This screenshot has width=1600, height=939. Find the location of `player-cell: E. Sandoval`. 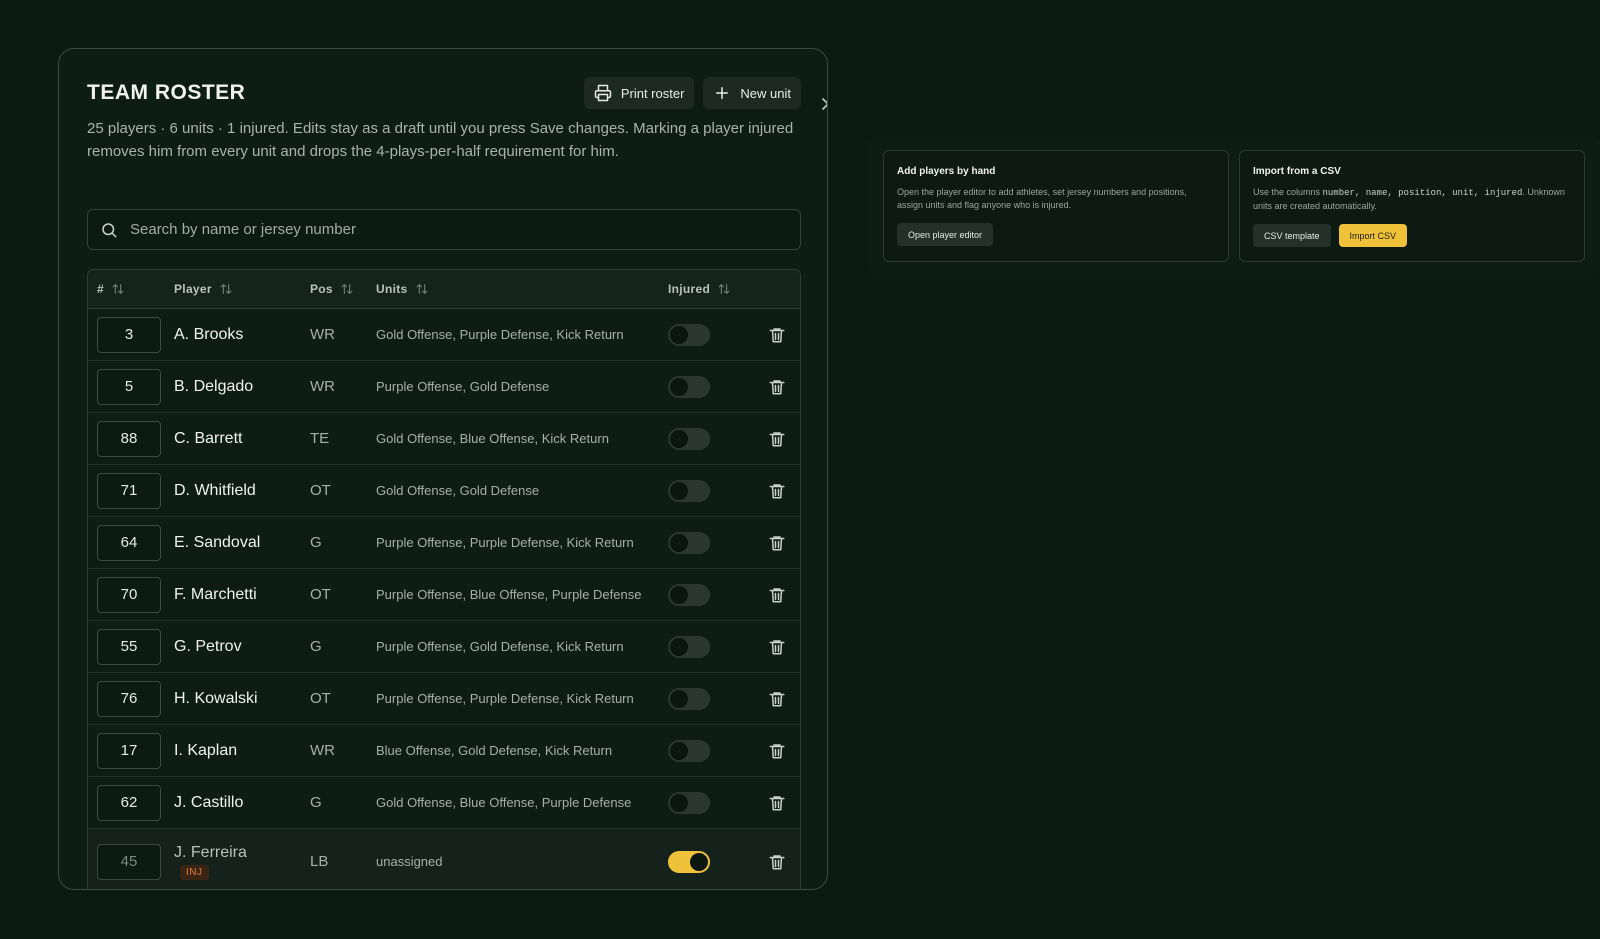

player-cell: E. Sandoval is located at coordinates (242, 542).